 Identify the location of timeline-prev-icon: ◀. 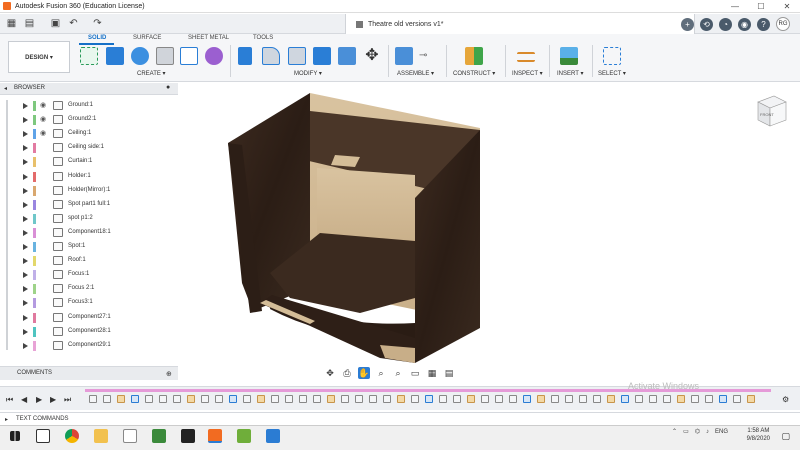
(24, 399).